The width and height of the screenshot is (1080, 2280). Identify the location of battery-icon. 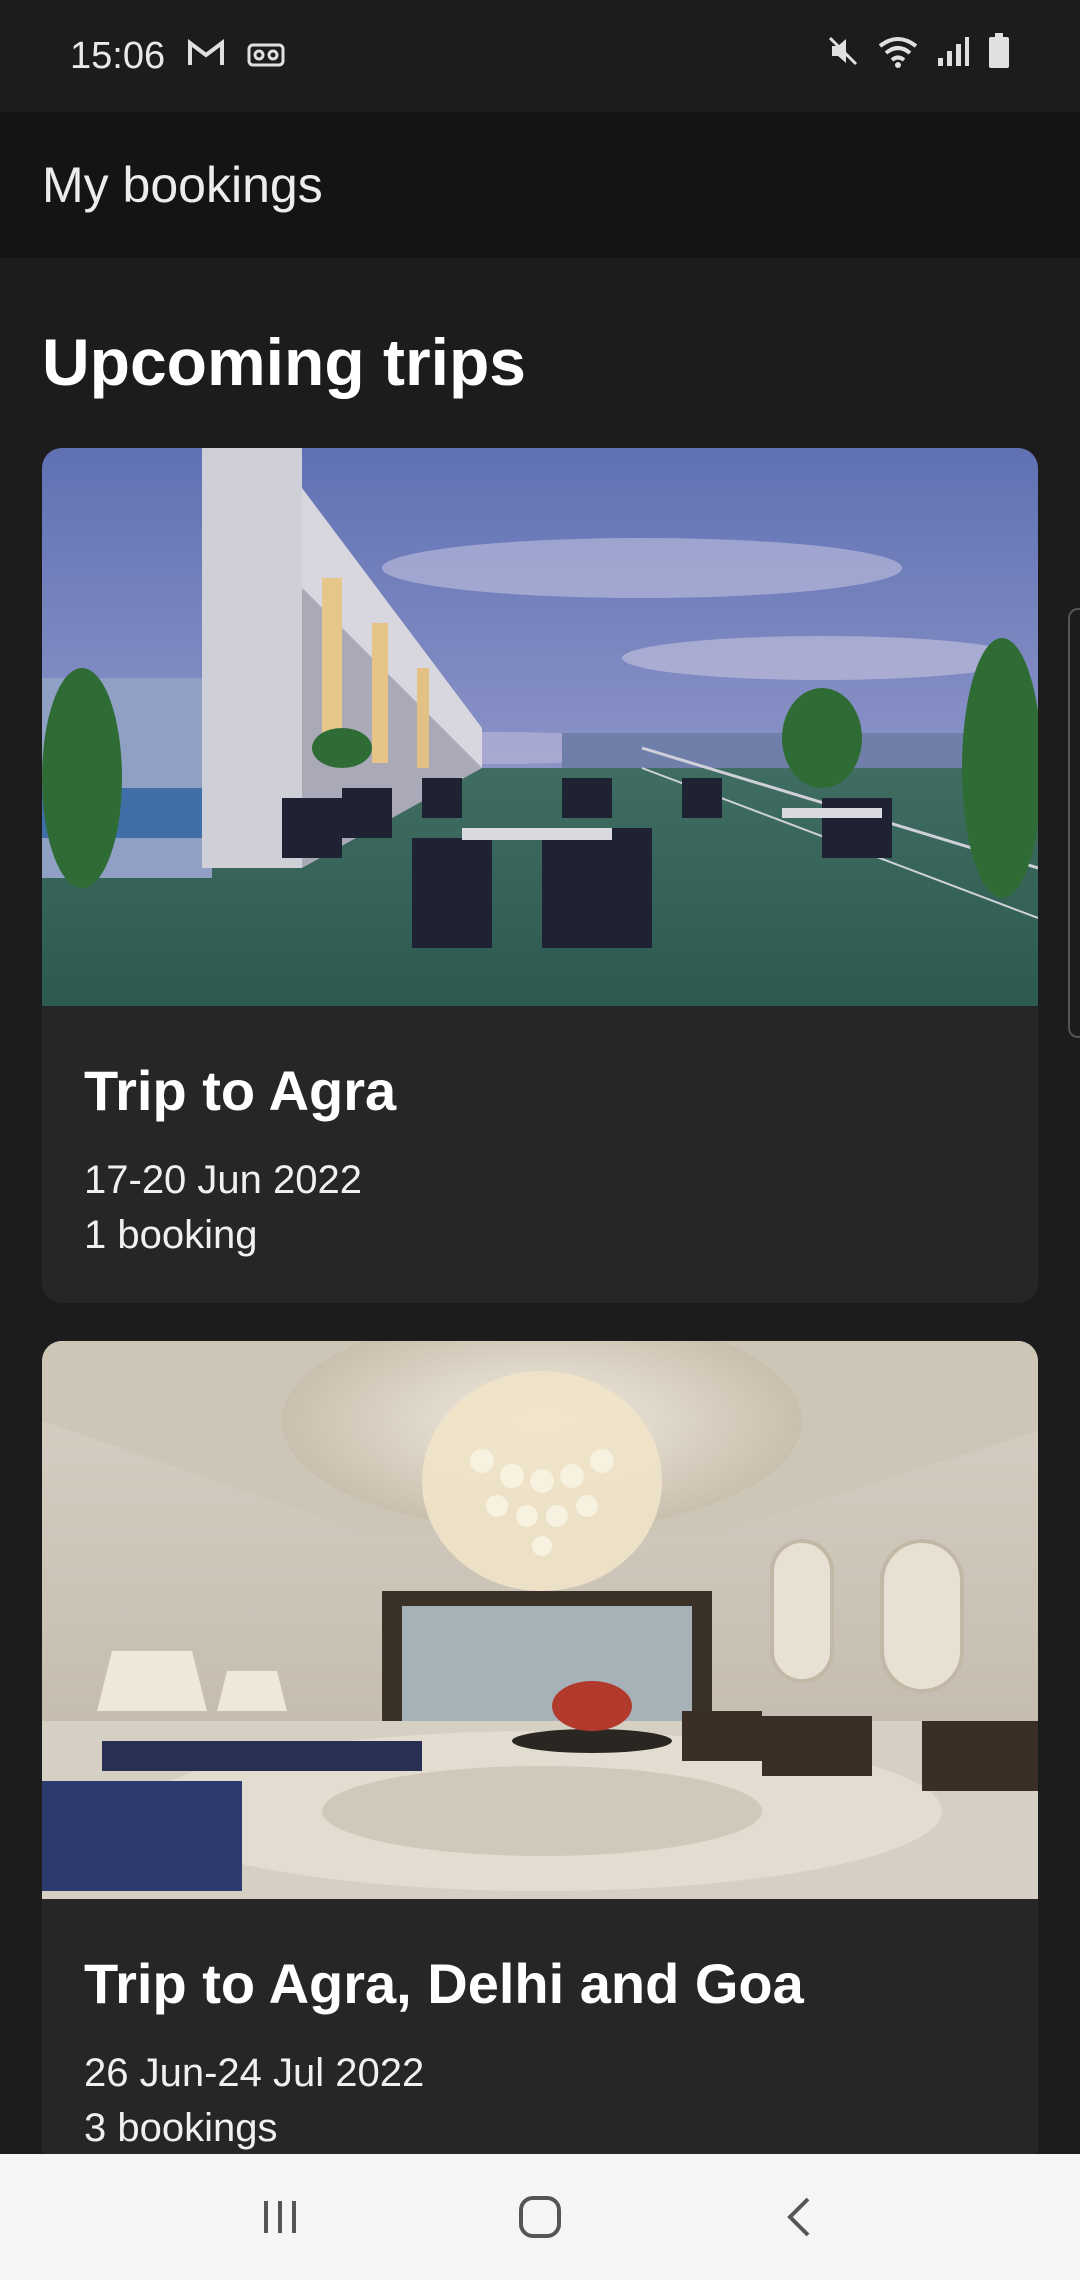
(999, 56).